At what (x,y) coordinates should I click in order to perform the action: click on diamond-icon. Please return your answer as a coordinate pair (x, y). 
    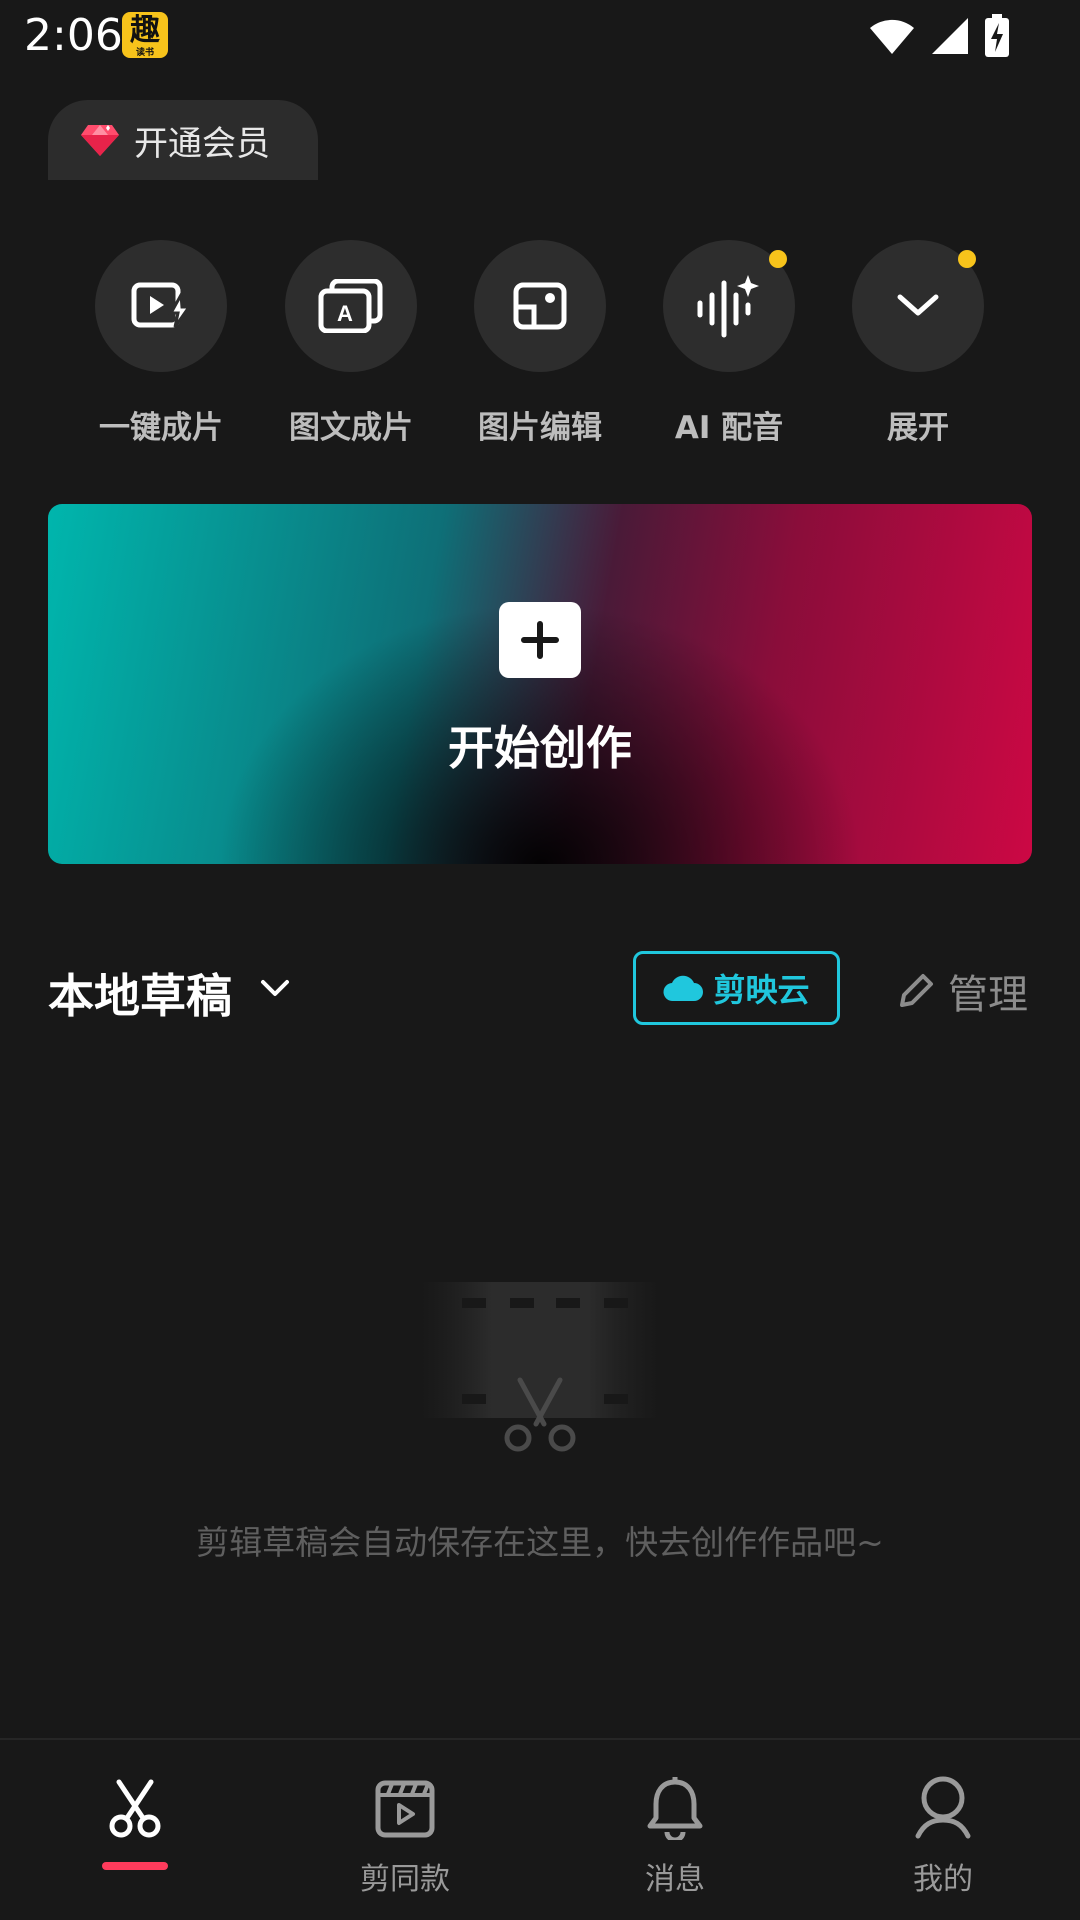
    Looking at the image, I should click on (100, 140).